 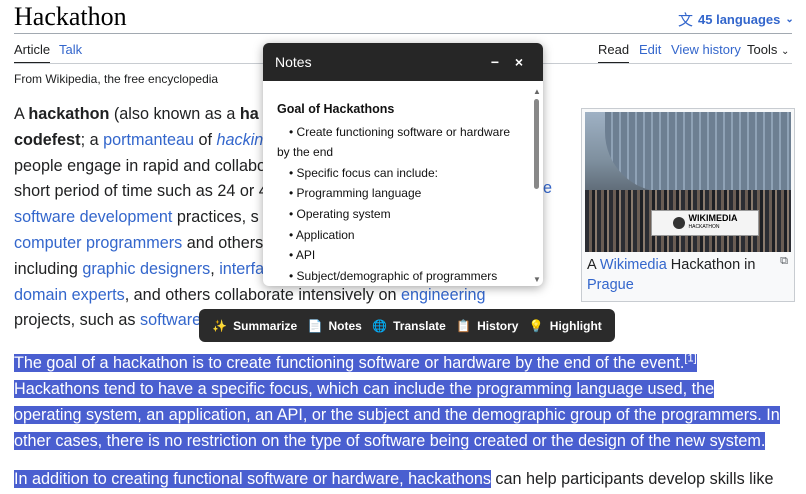 I want to click on paragraph-text: ; a, so click(x=92, y=139).